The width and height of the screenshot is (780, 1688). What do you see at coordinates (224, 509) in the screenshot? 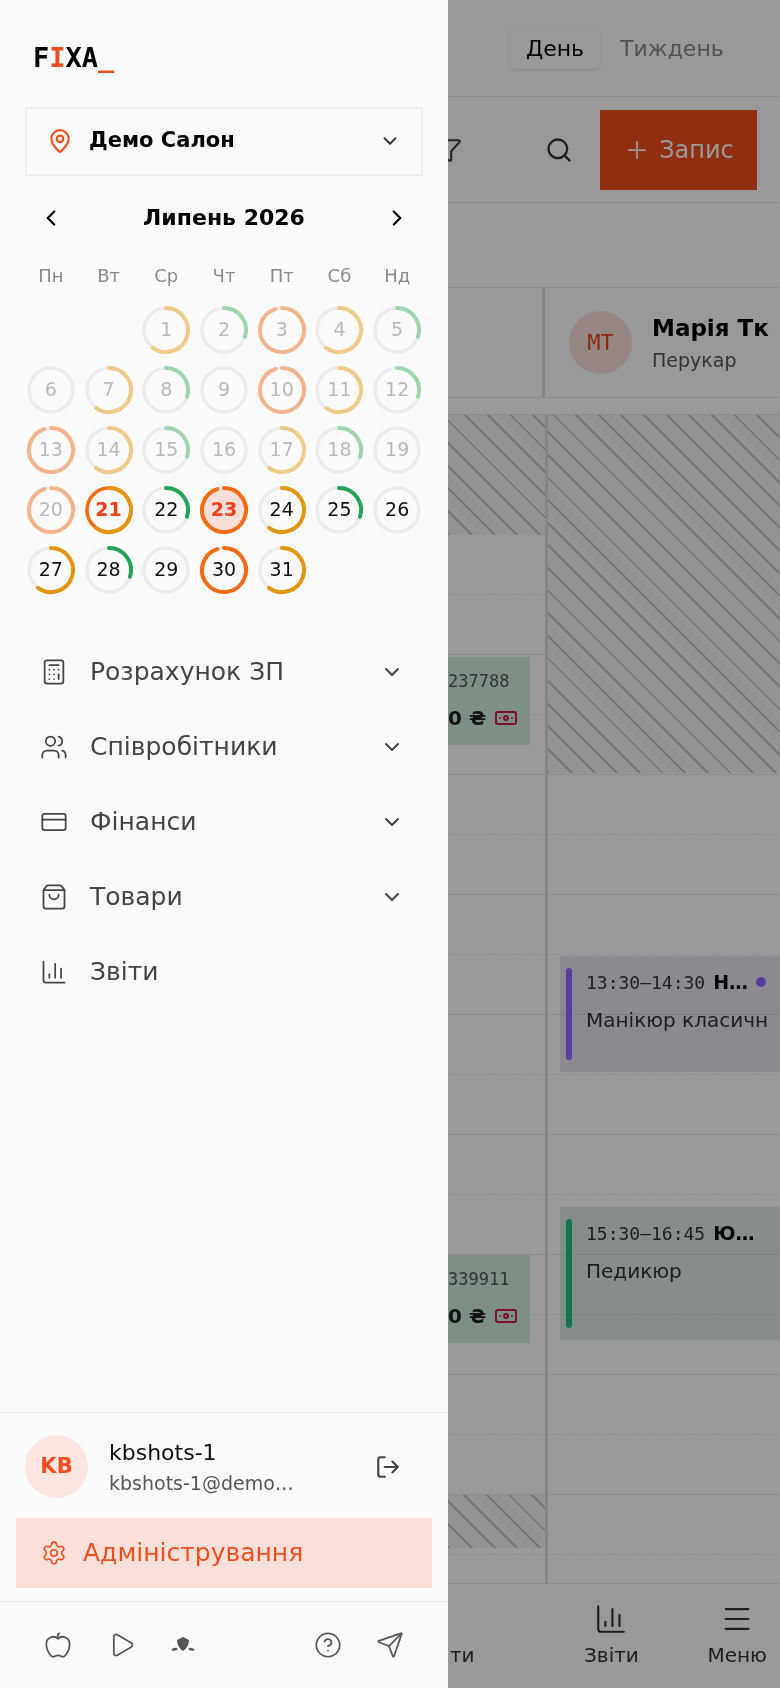
I see `calendar-day: 23` at bounding box center [224, 509].